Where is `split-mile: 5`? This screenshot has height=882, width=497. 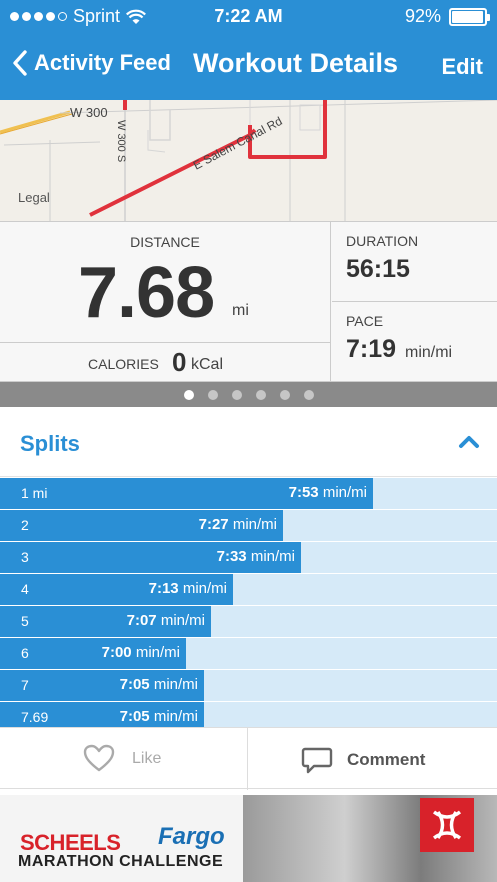
split-mile: 5 is located at coordinates (25, 621).